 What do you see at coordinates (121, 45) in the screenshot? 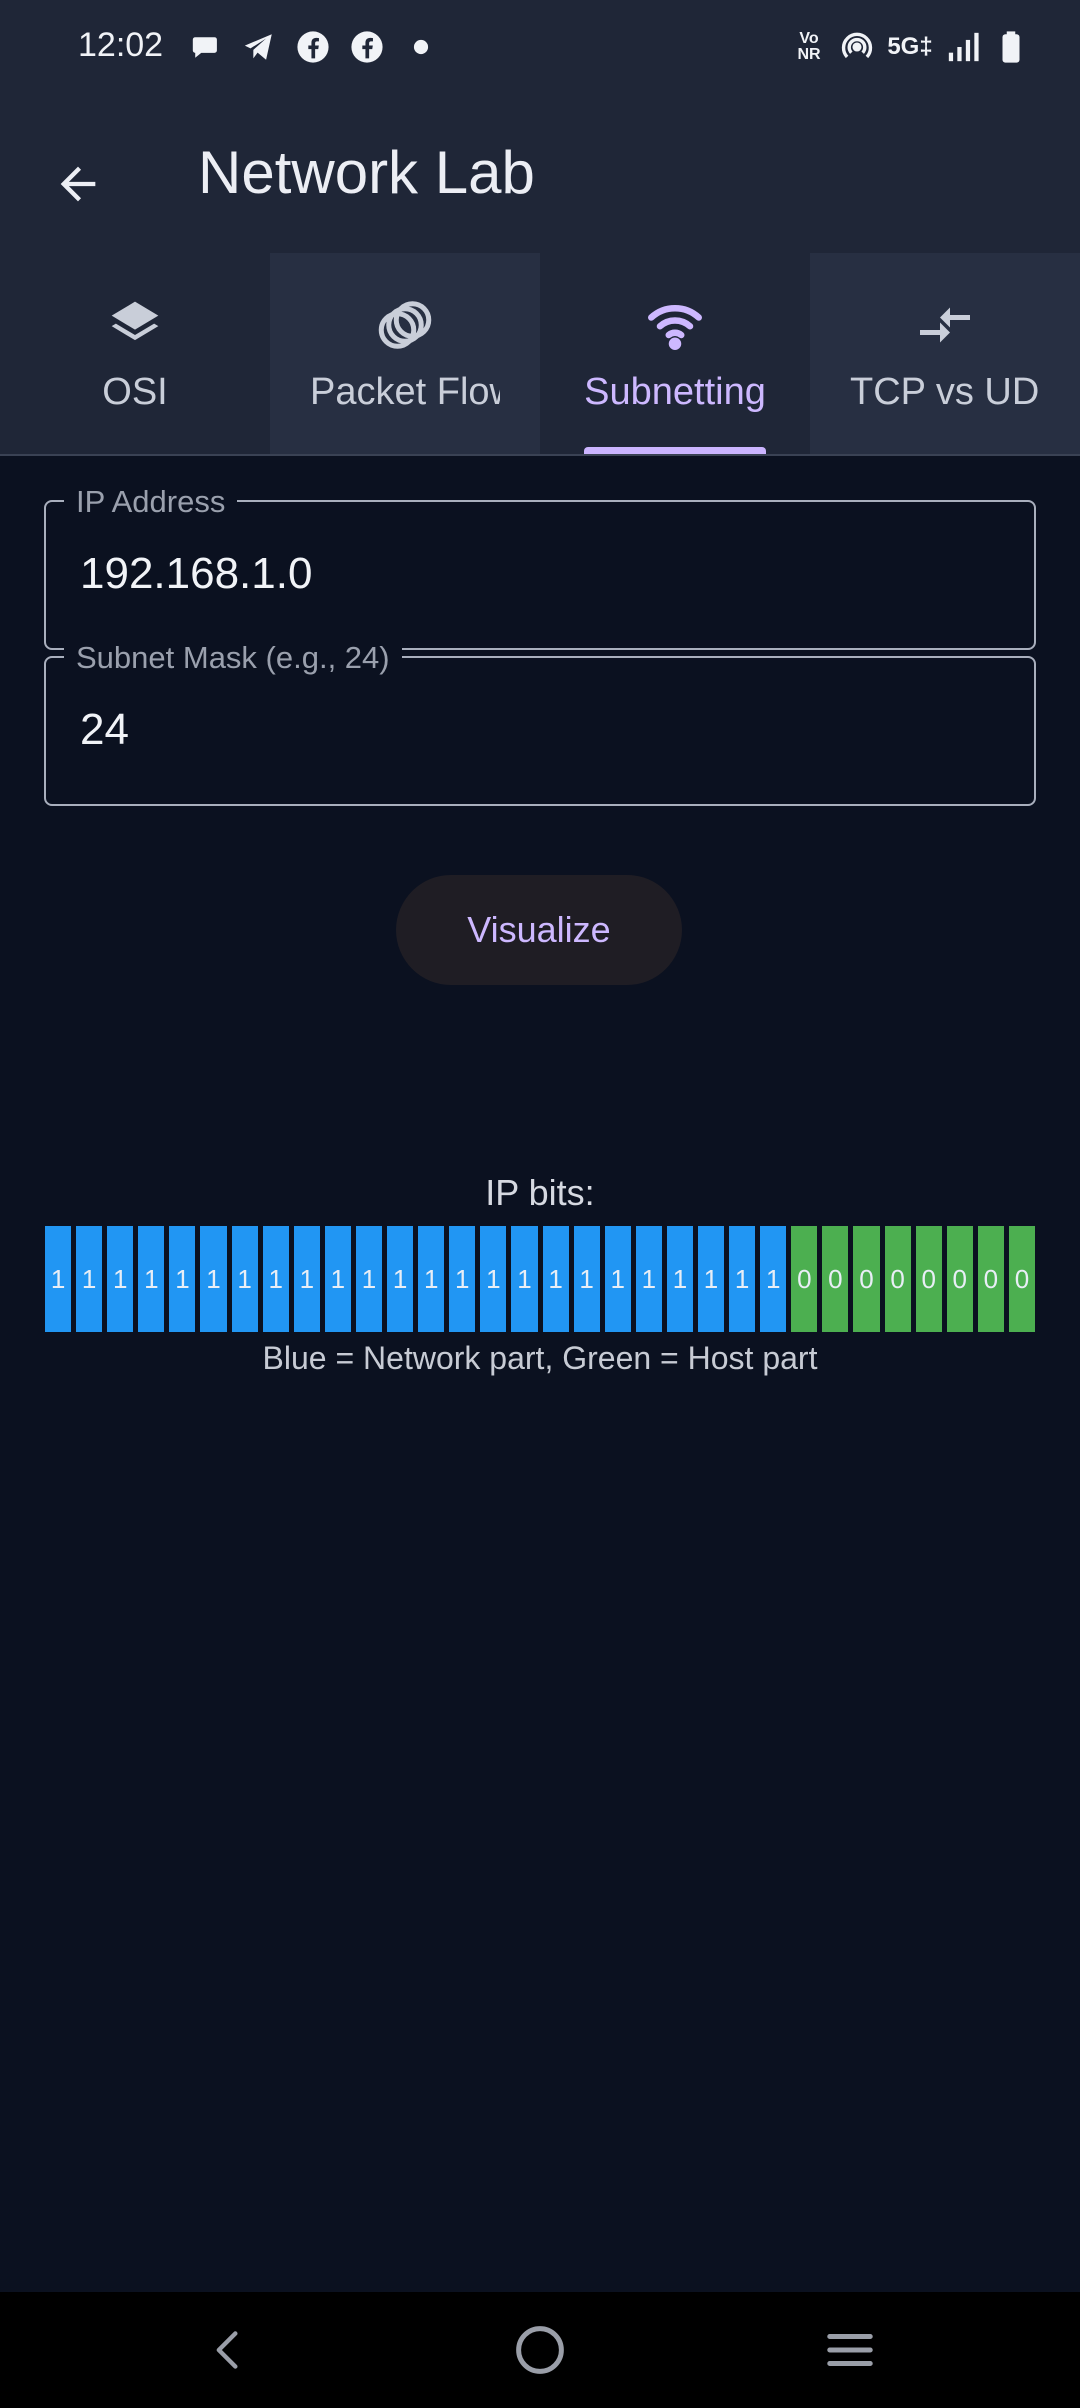
I see `status-time: 12:02` at bounding box center [121, 45].